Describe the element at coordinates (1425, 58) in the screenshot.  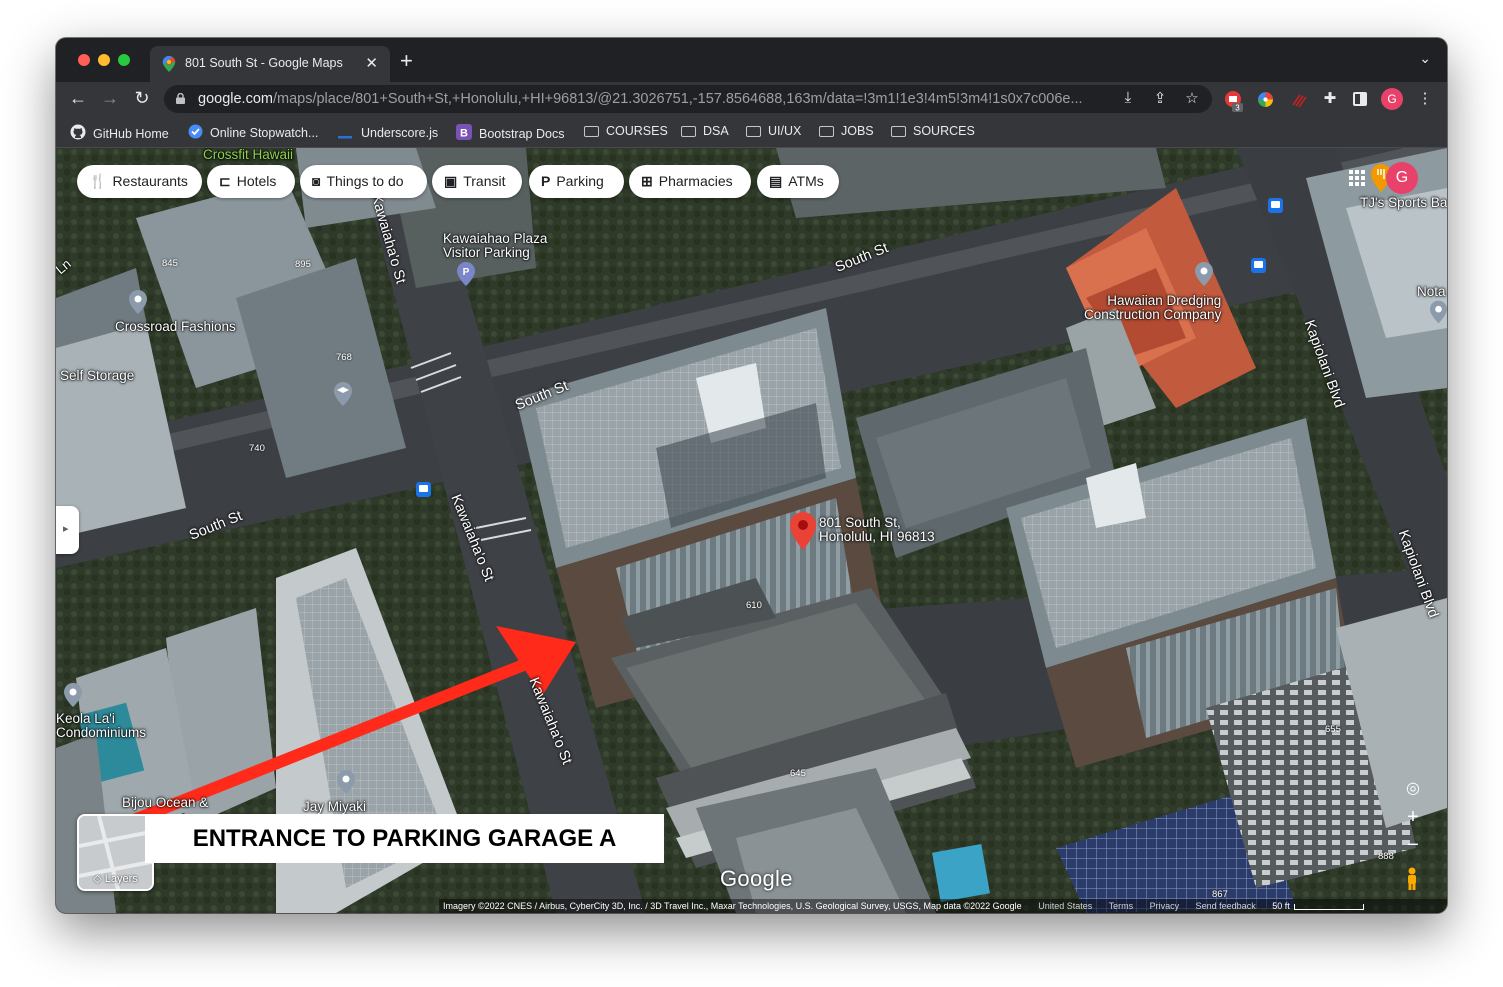
I see `tab-search-icon: ⌄` at that location.